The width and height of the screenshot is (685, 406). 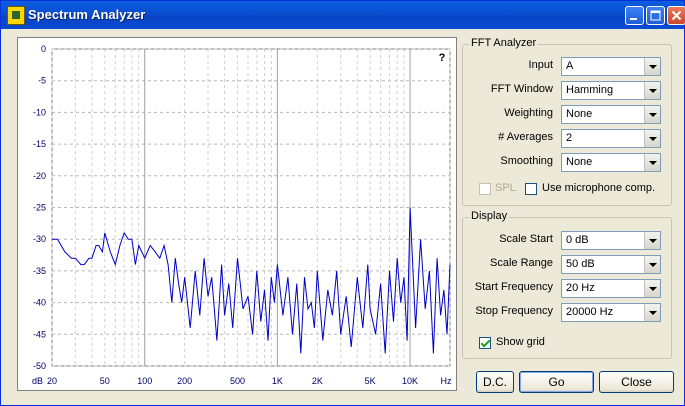 I want to click on y-tick-label: -10, so click(x=39, y=112).